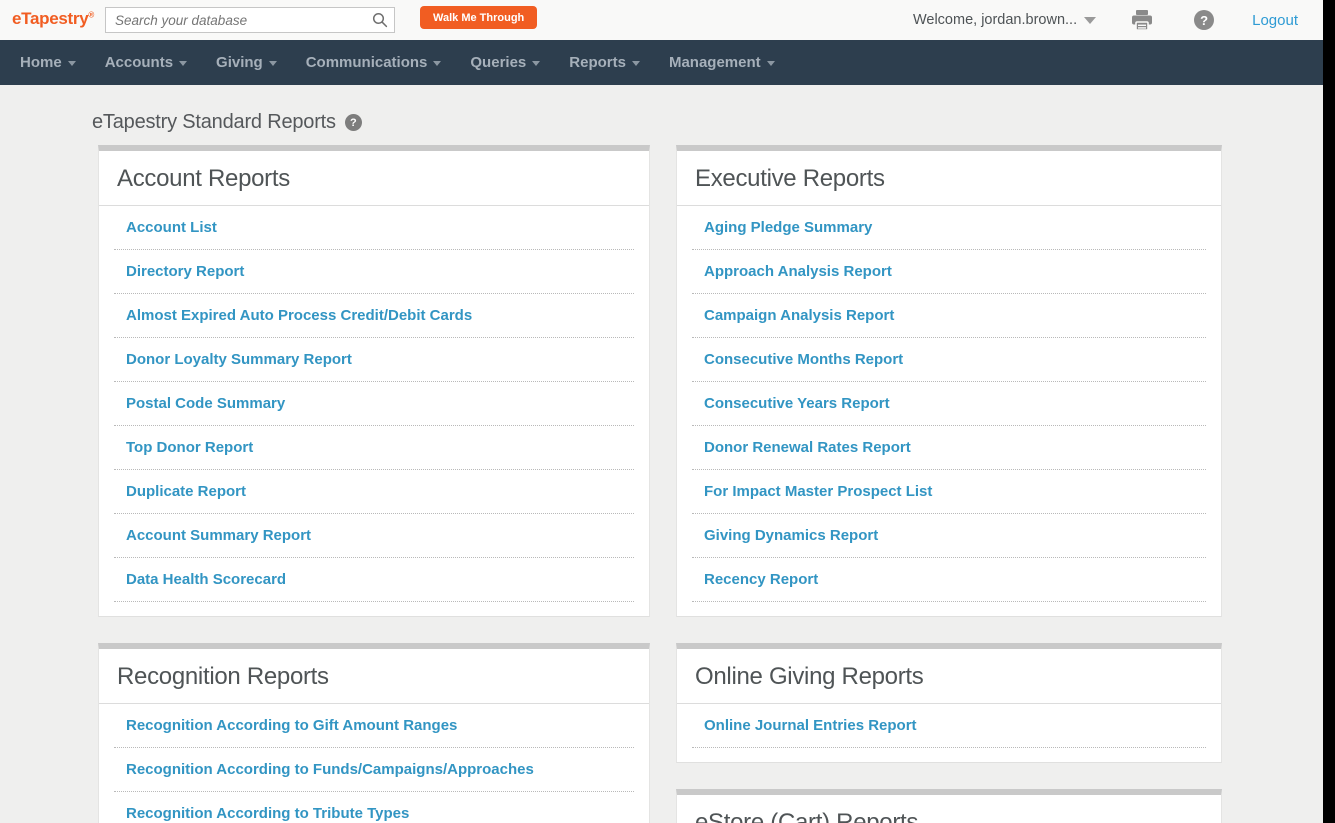 The width and height of the screenshot is (1335, 823). What do you see at coordinates (803, 359) in the screenshot?
I see `report-link-consecutive-months-report: Consecutive Months Report` at bounding box center [803, 359].